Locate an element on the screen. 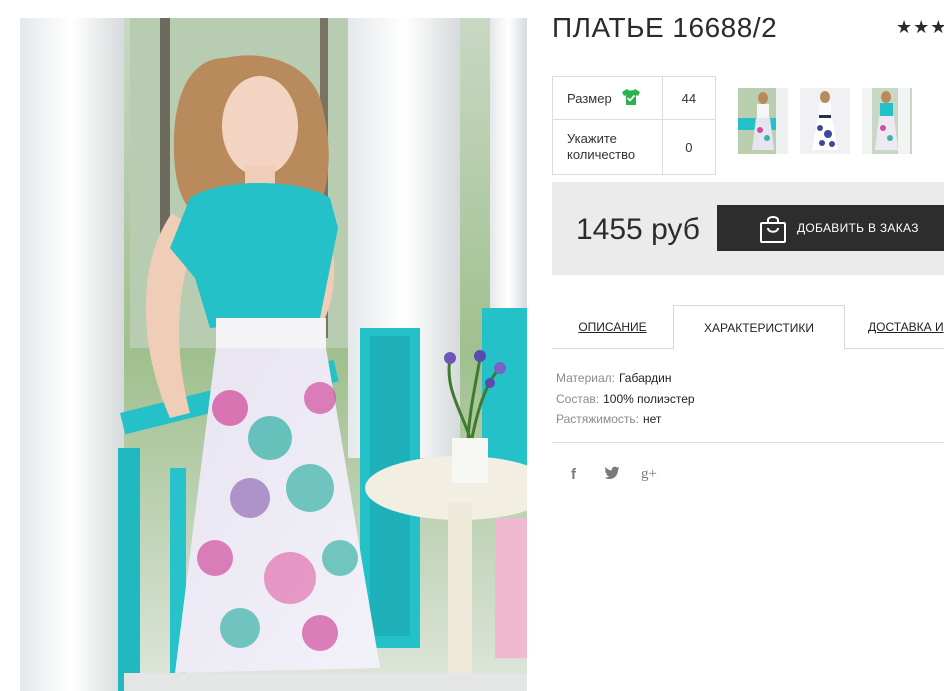 The width and height of the screenshot is (944, 691). price-box: 1455 руб ДОБАВИТЬ В ЗАКАЗ is located at coordinates (748, 228).